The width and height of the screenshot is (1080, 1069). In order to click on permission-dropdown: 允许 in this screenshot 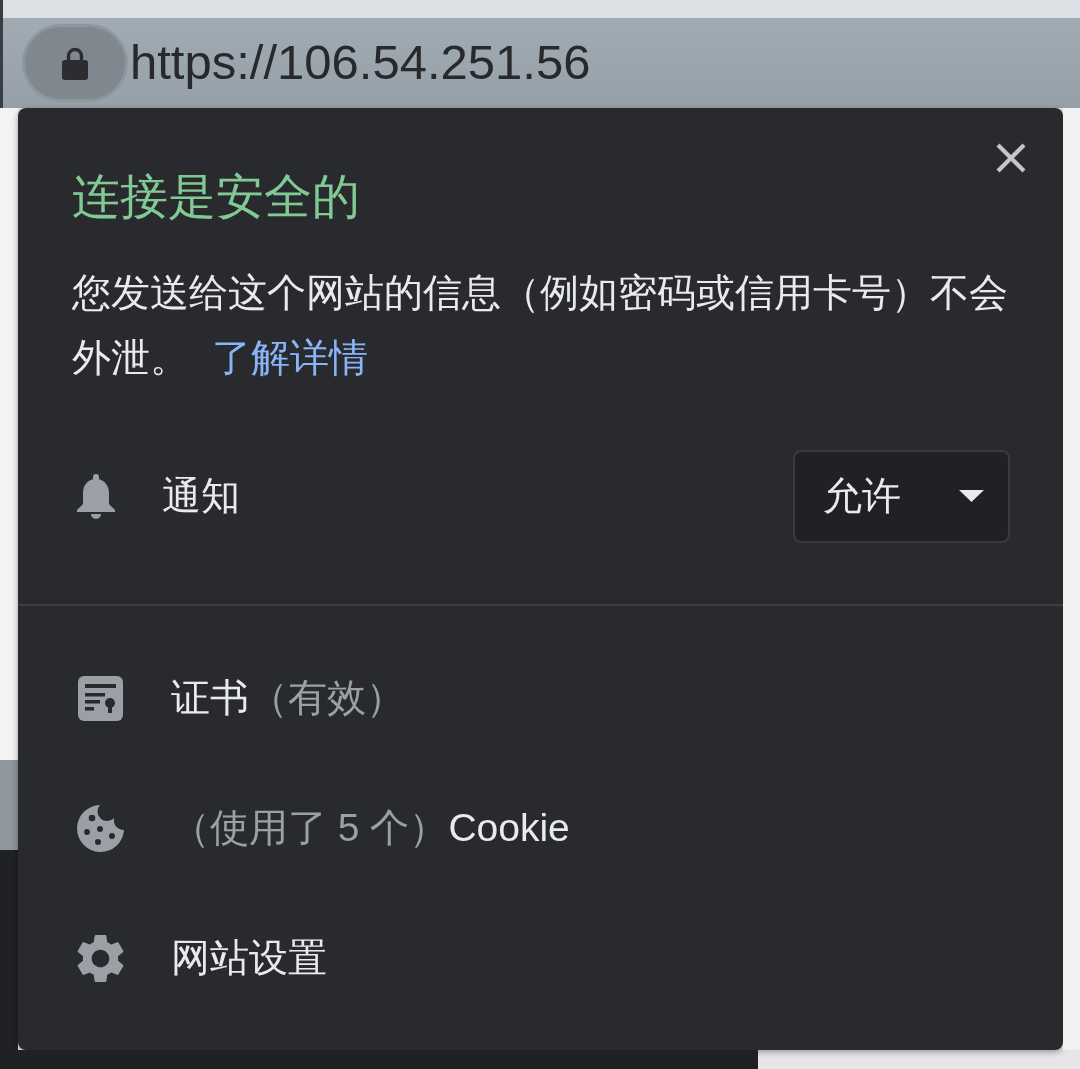, I will do `click(901, 496)`.